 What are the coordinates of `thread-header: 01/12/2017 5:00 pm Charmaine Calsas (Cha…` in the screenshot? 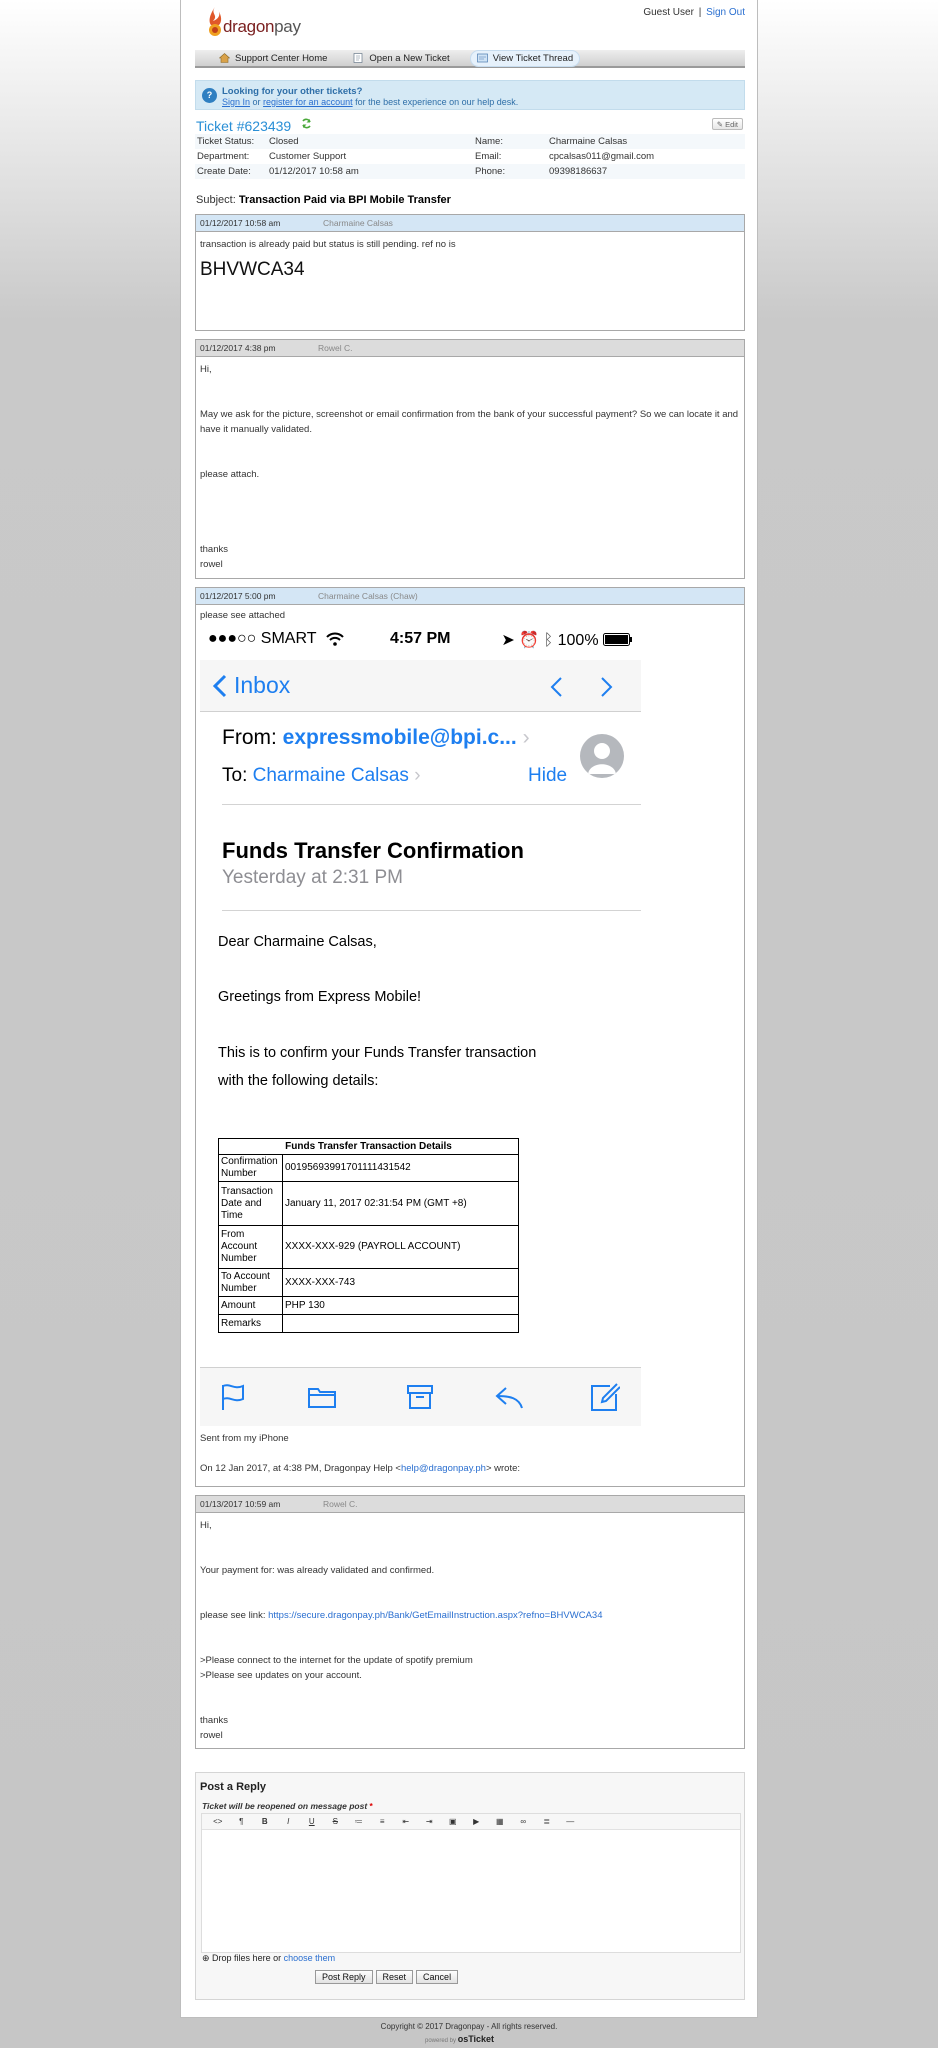 It's located at (470, 596).